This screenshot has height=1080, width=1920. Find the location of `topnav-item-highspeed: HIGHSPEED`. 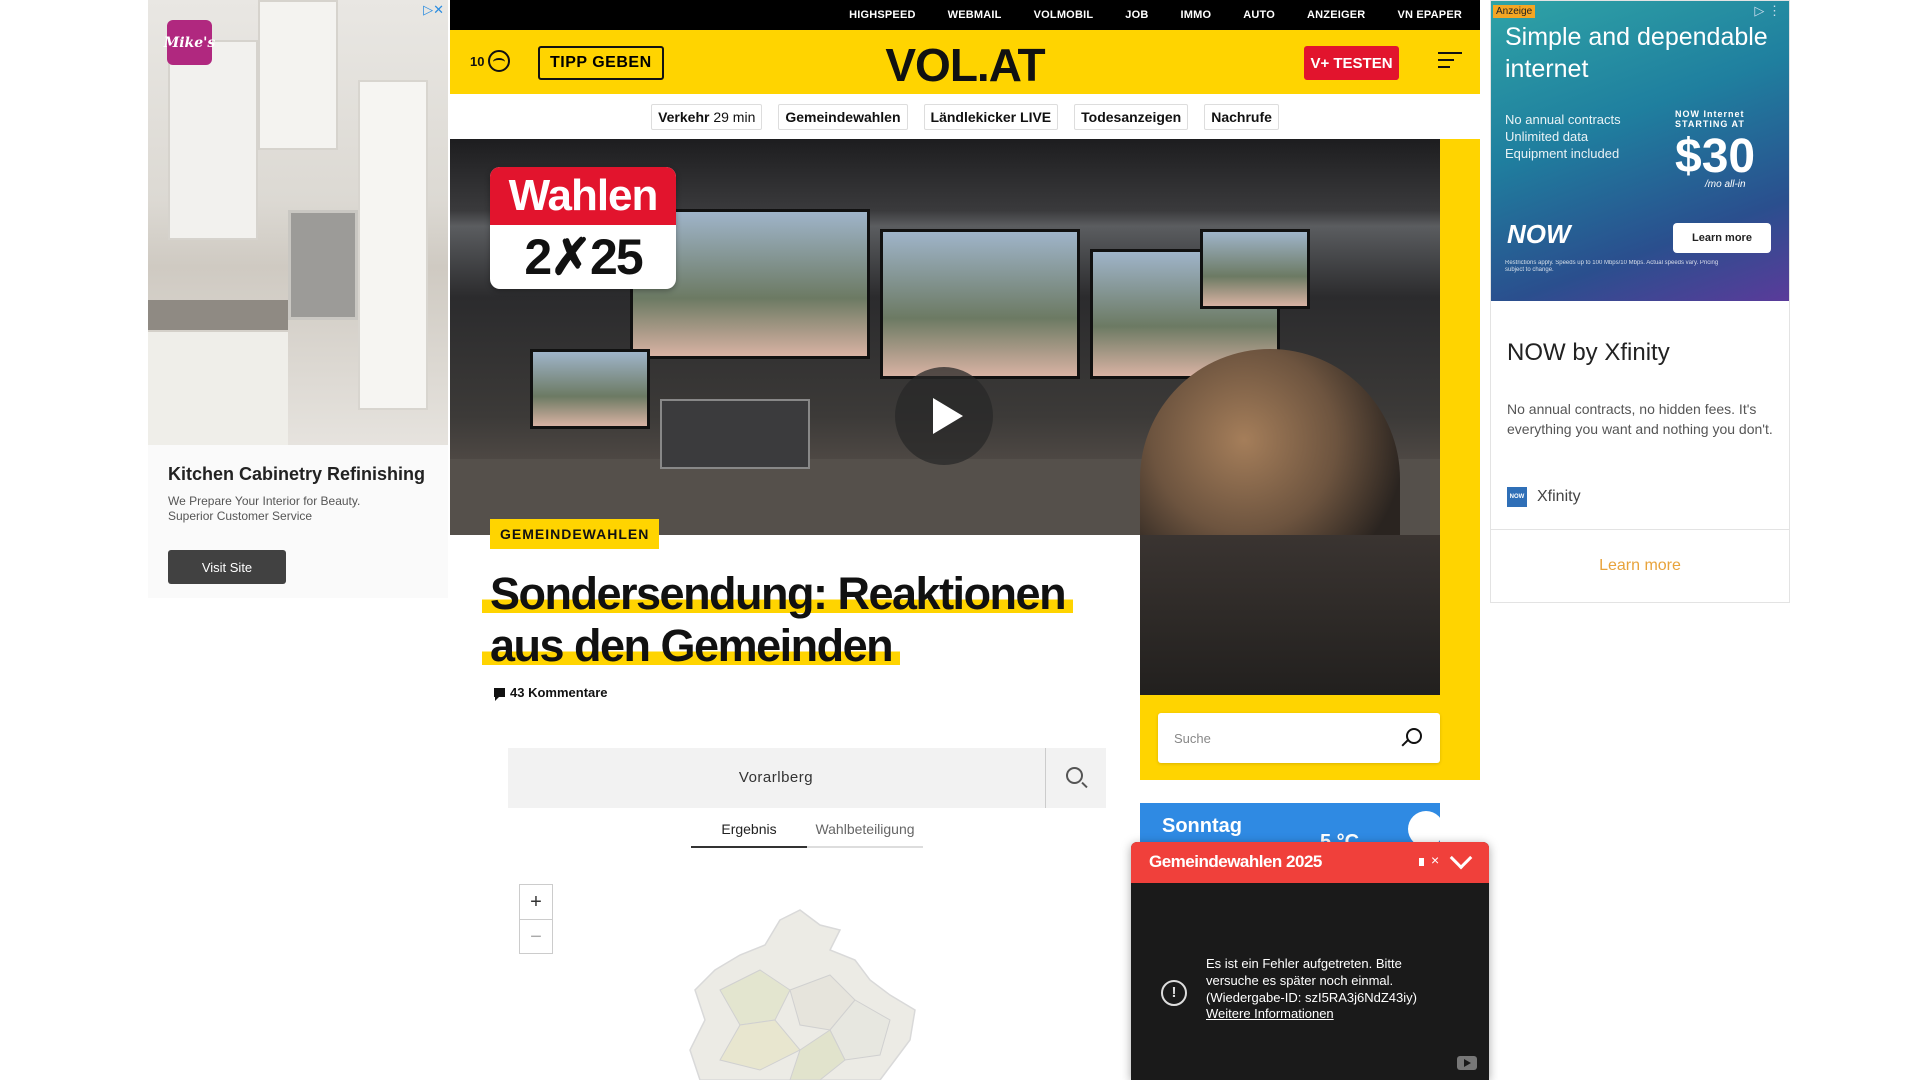

topnav-item-highspeed: HIGHSPEED is located at coordinates (882, 15).